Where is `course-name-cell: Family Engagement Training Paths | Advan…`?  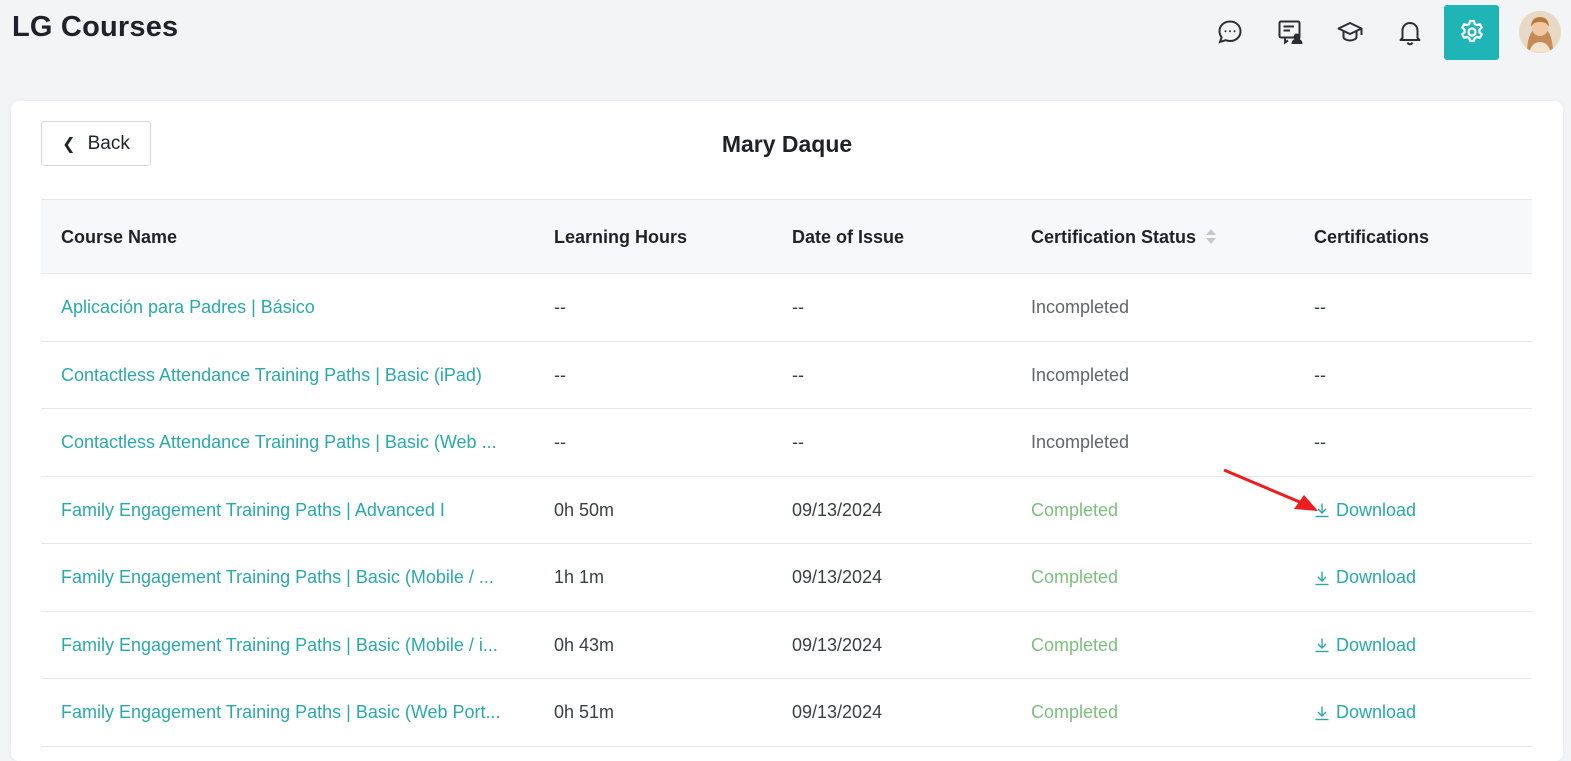 course-name-cell: Family Engagement Training Paths | Advan… is located at coordinates (296, 510).